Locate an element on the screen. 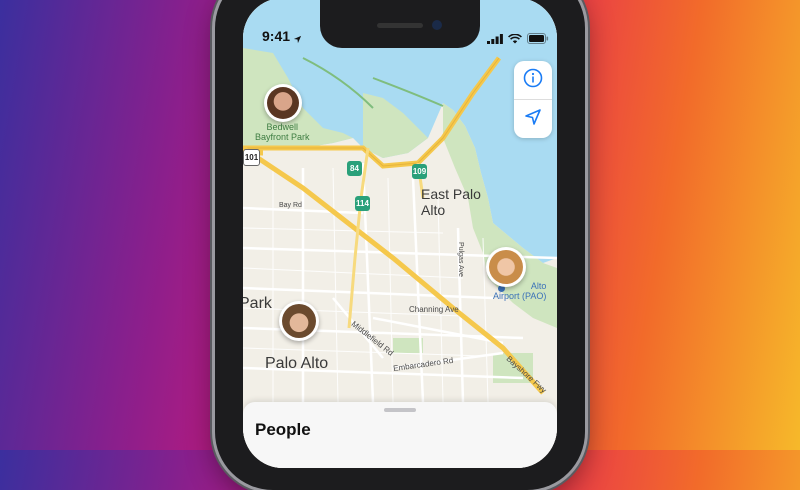  sheet-grabber is located at coordinates (400, 410).